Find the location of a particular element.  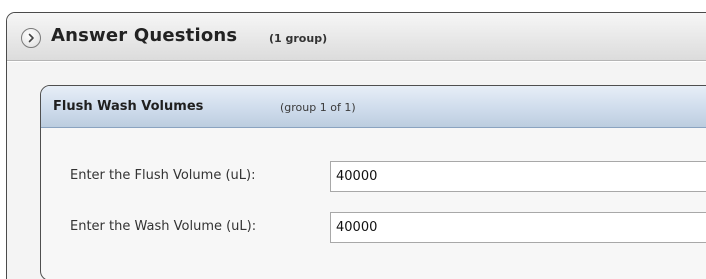

chevron-right-icon is located at coordinates (31, 38).